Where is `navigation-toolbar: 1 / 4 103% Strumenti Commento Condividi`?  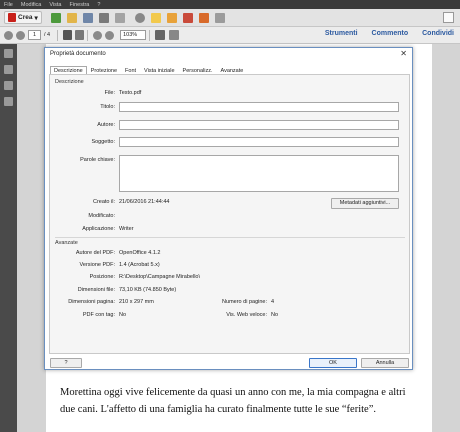
navigation-toolbar: 1 / 4 103% Strumenti Commento Condividi is located at coordinates (230, 35).